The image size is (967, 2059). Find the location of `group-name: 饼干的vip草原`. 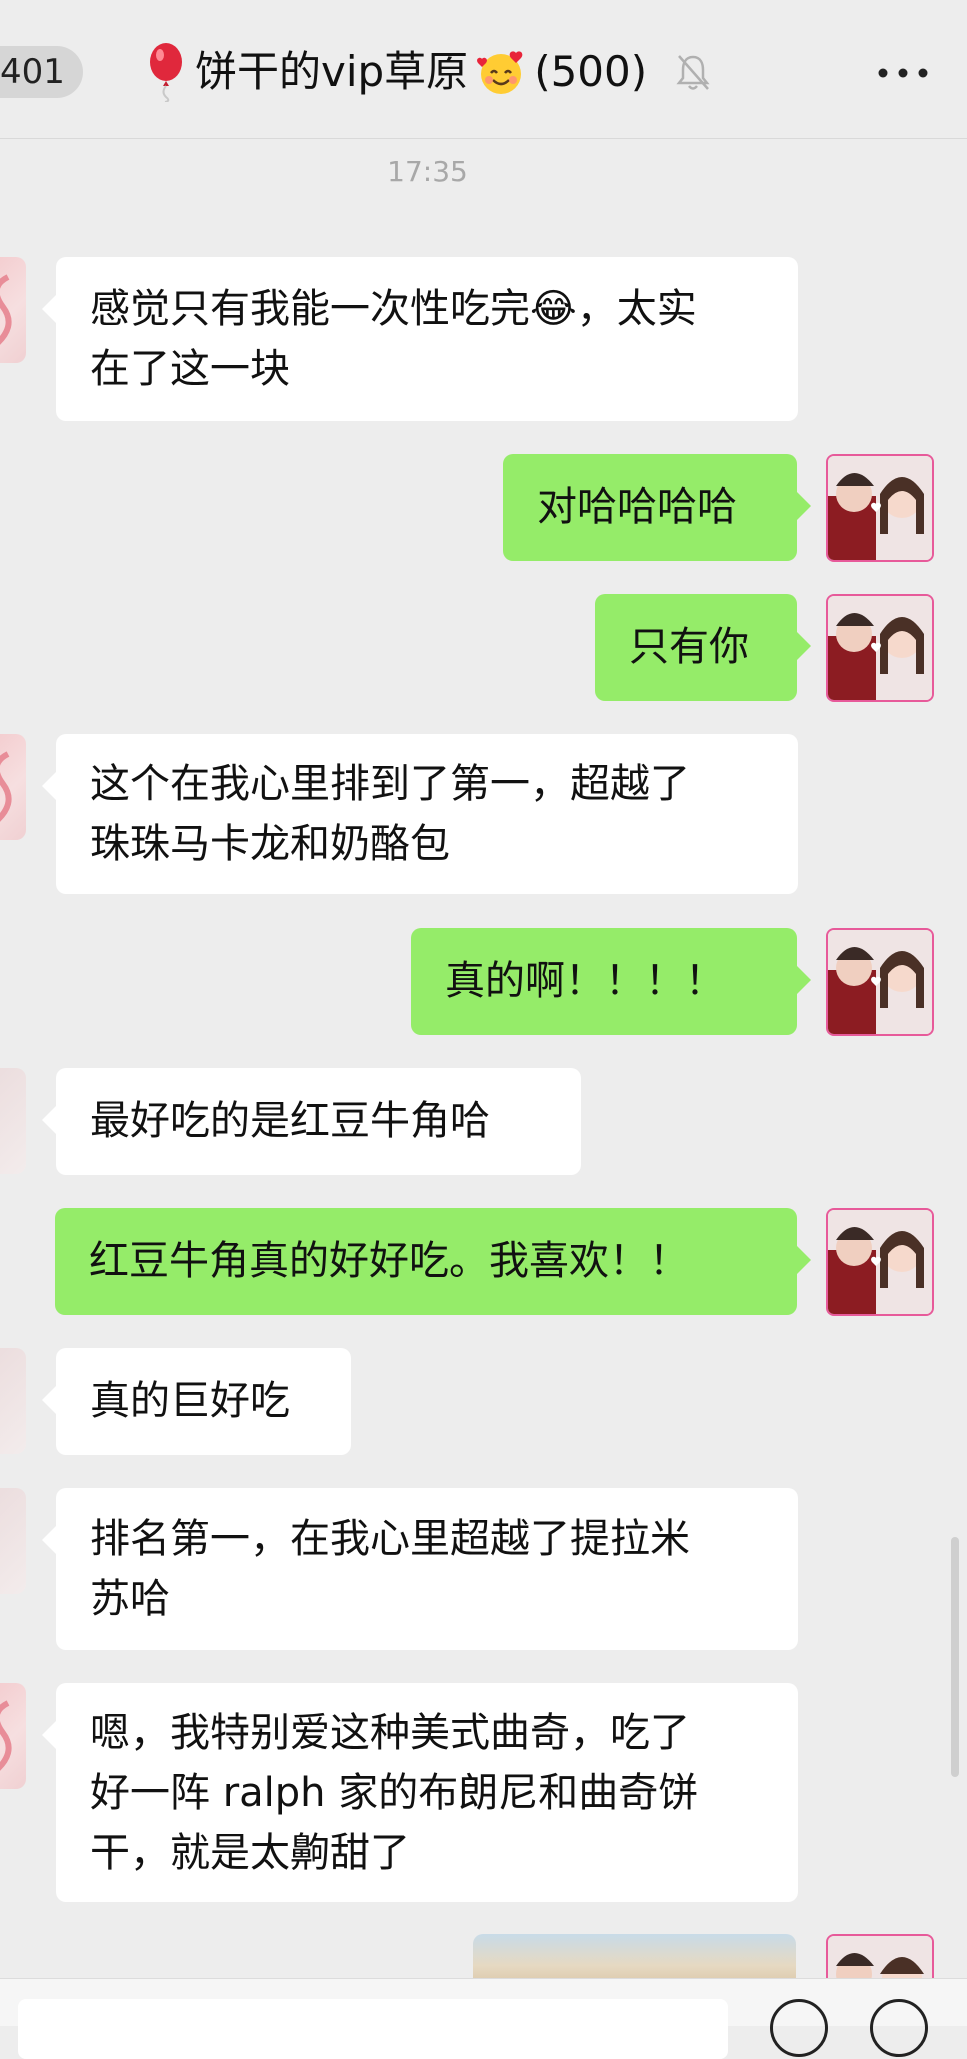

group-name: 饼干的vip草原 is located at coordinates (332, 71).